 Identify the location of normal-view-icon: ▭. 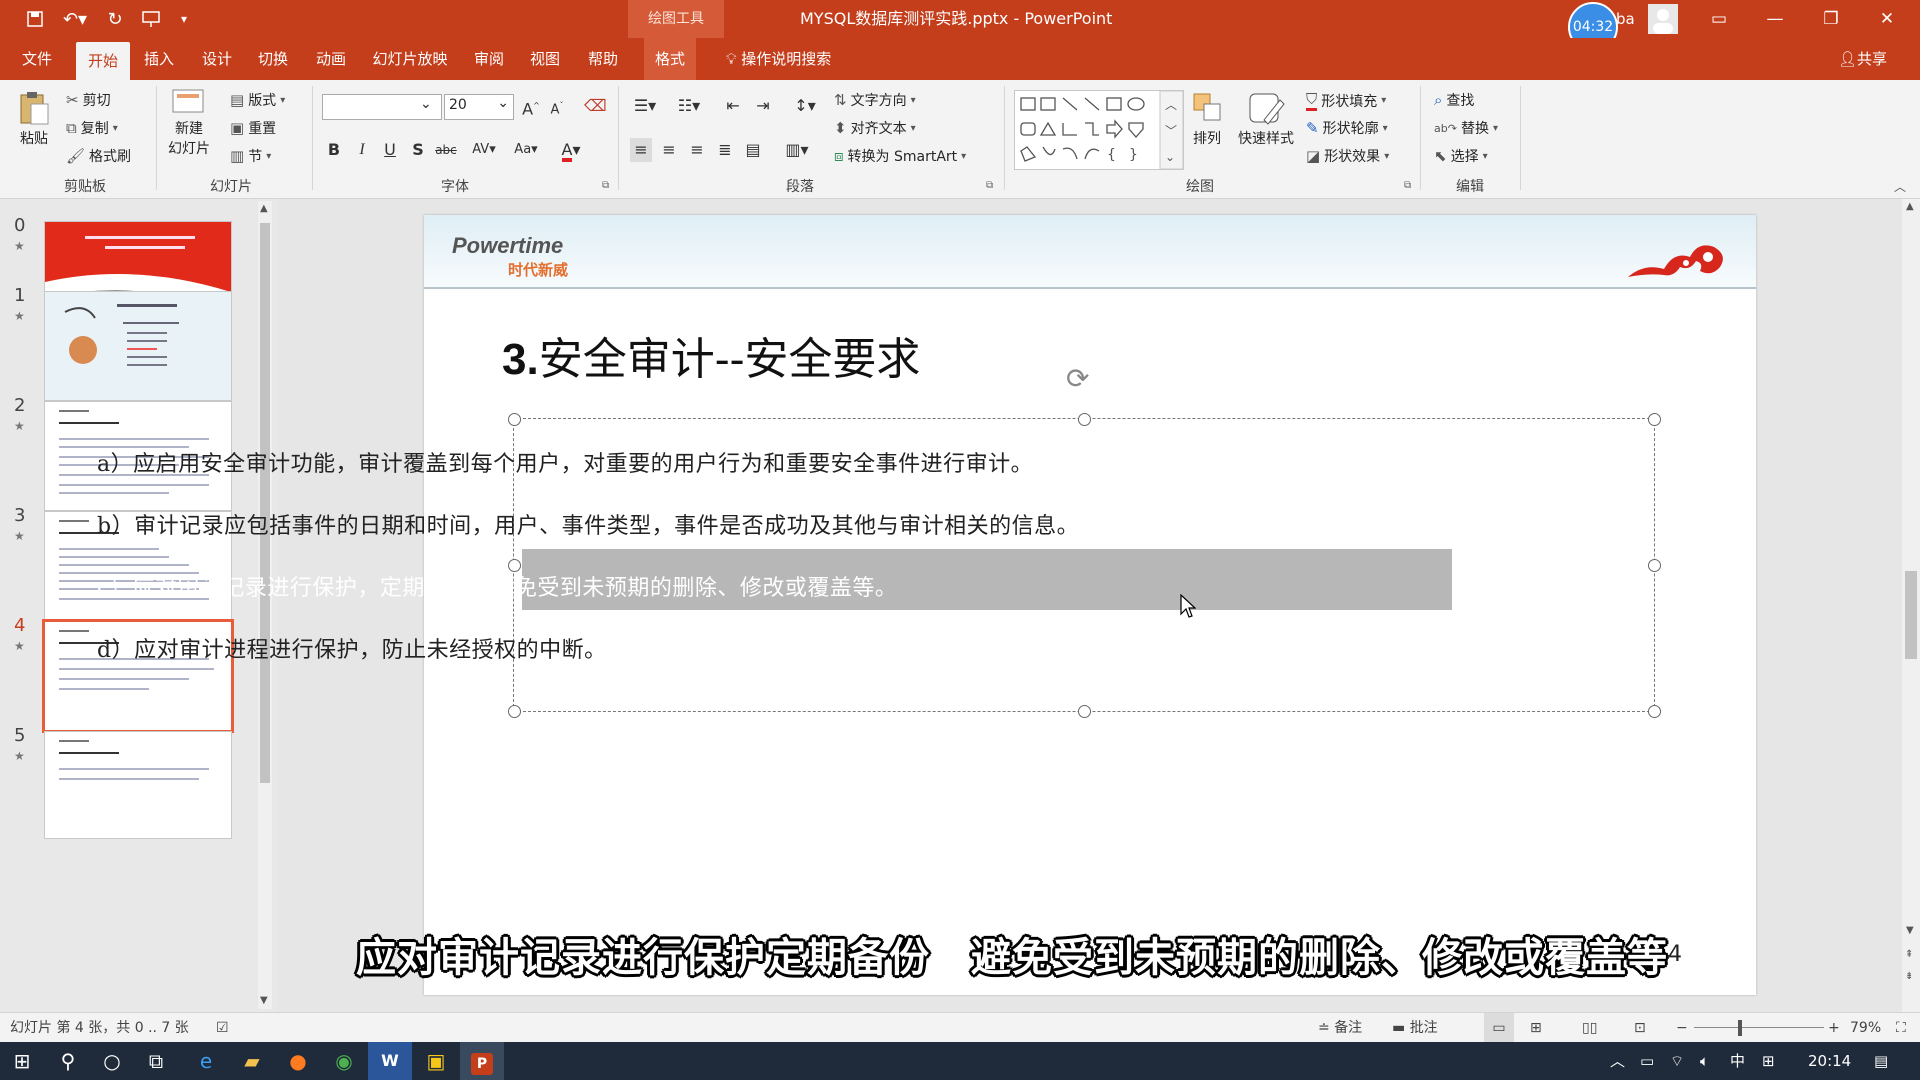
(1499, 1028).